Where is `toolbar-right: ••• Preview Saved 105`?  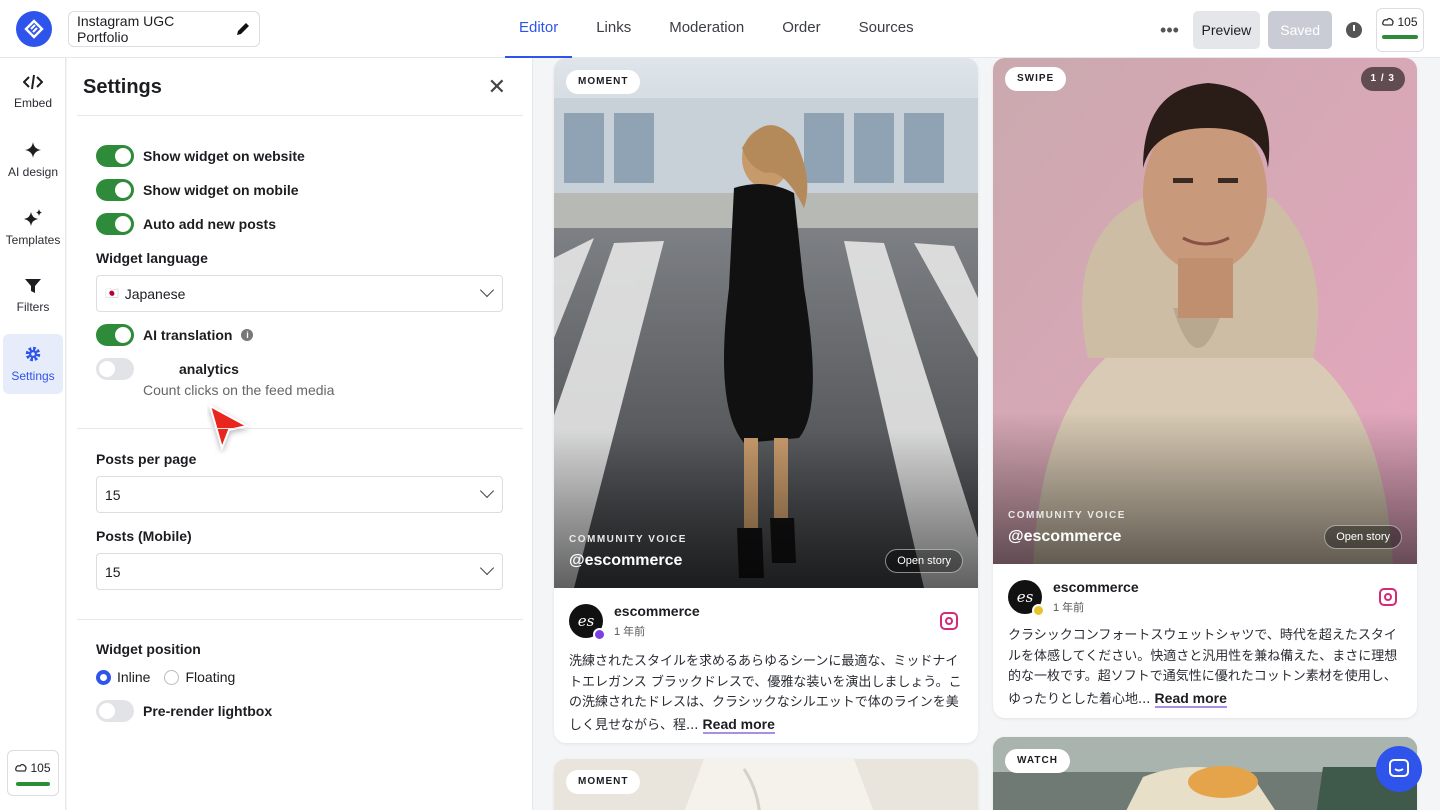 toolbar-right: ••• Preview Saved 105 is located at coordinates (1289, 30).